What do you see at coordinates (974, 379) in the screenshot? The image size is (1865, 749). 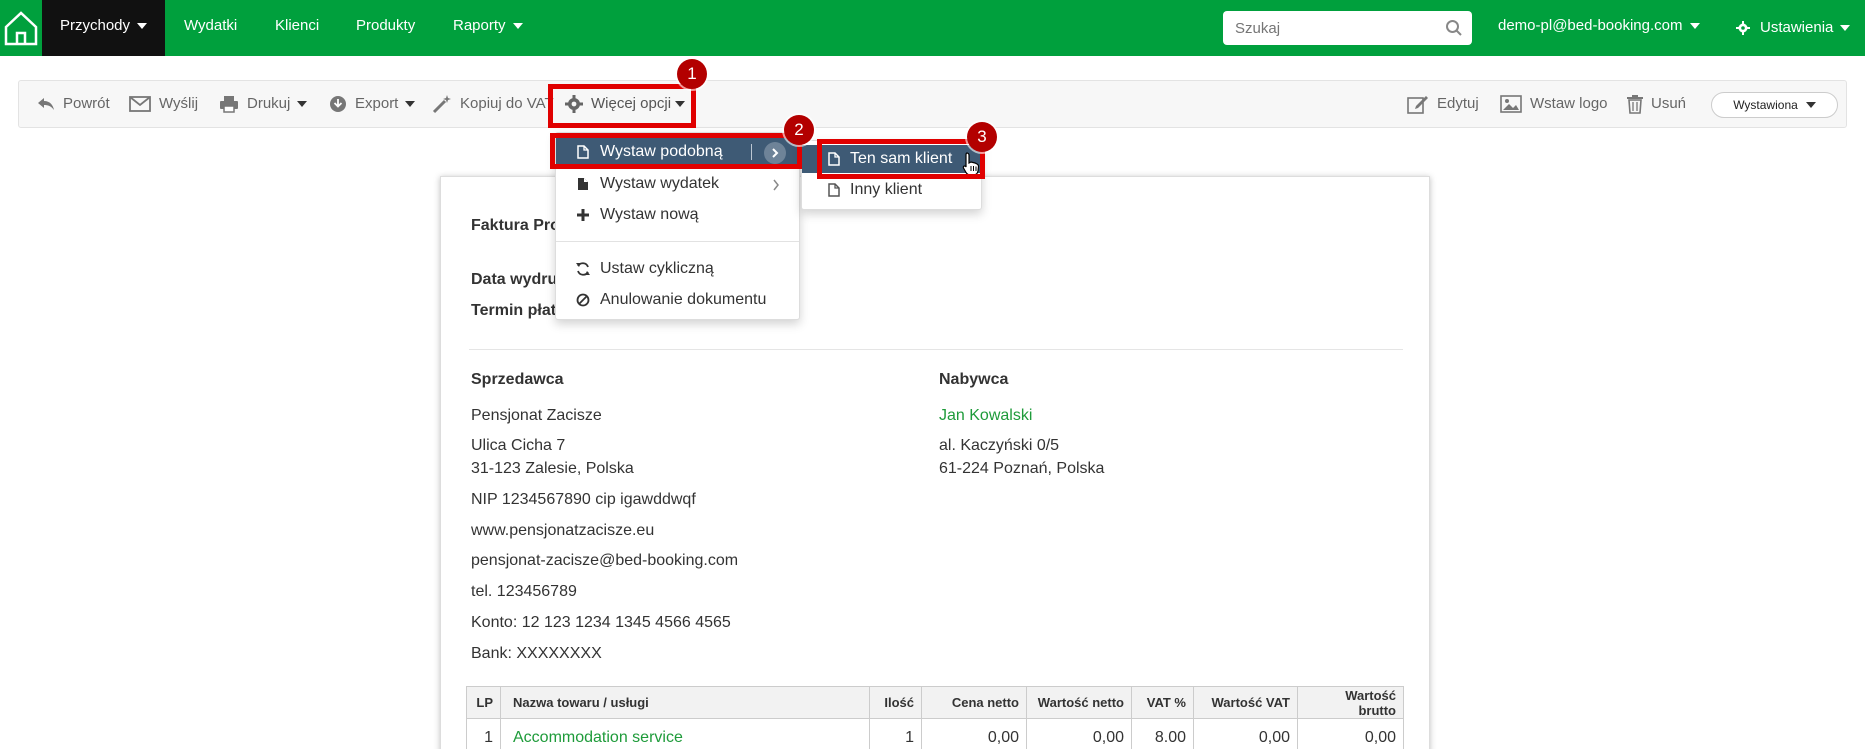 I see `buyer-heading: Nabywca` at bounding box center [974, 379].